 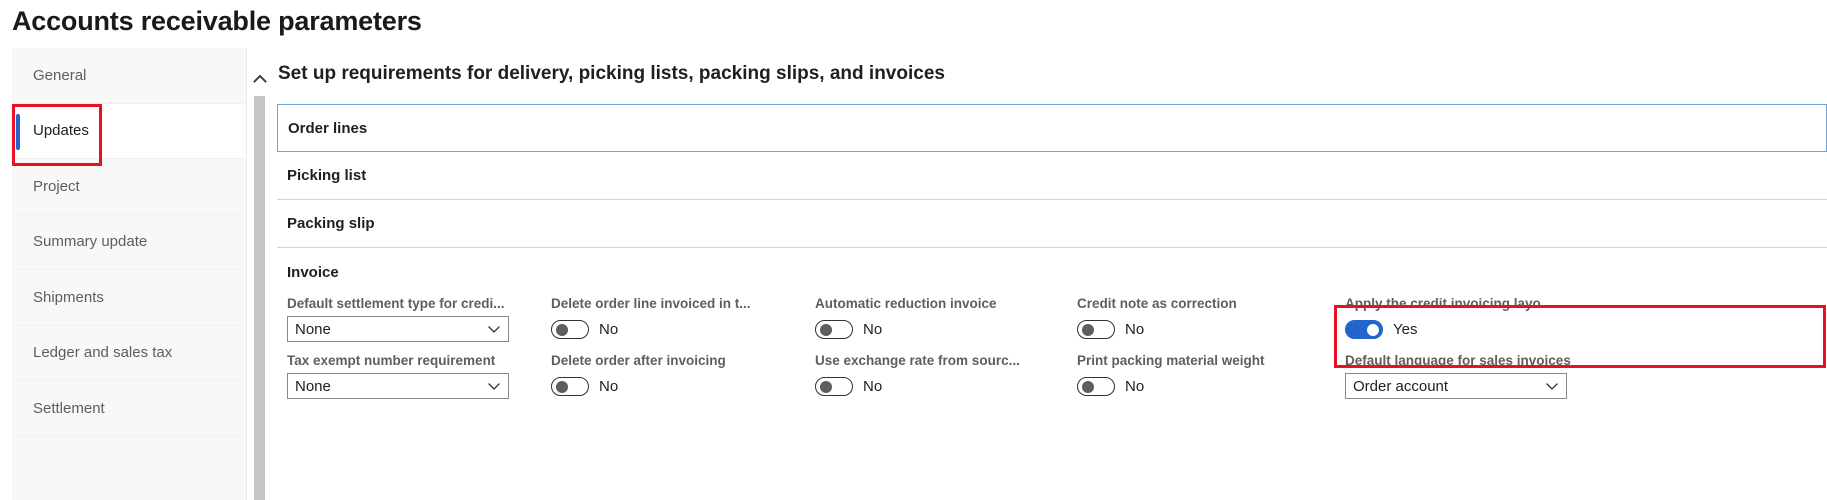 What do you see at coordinates (834, 329) in the screenshot?
I see `automatic-reduction-invoice-toggle` at bounding box center [834, 329].